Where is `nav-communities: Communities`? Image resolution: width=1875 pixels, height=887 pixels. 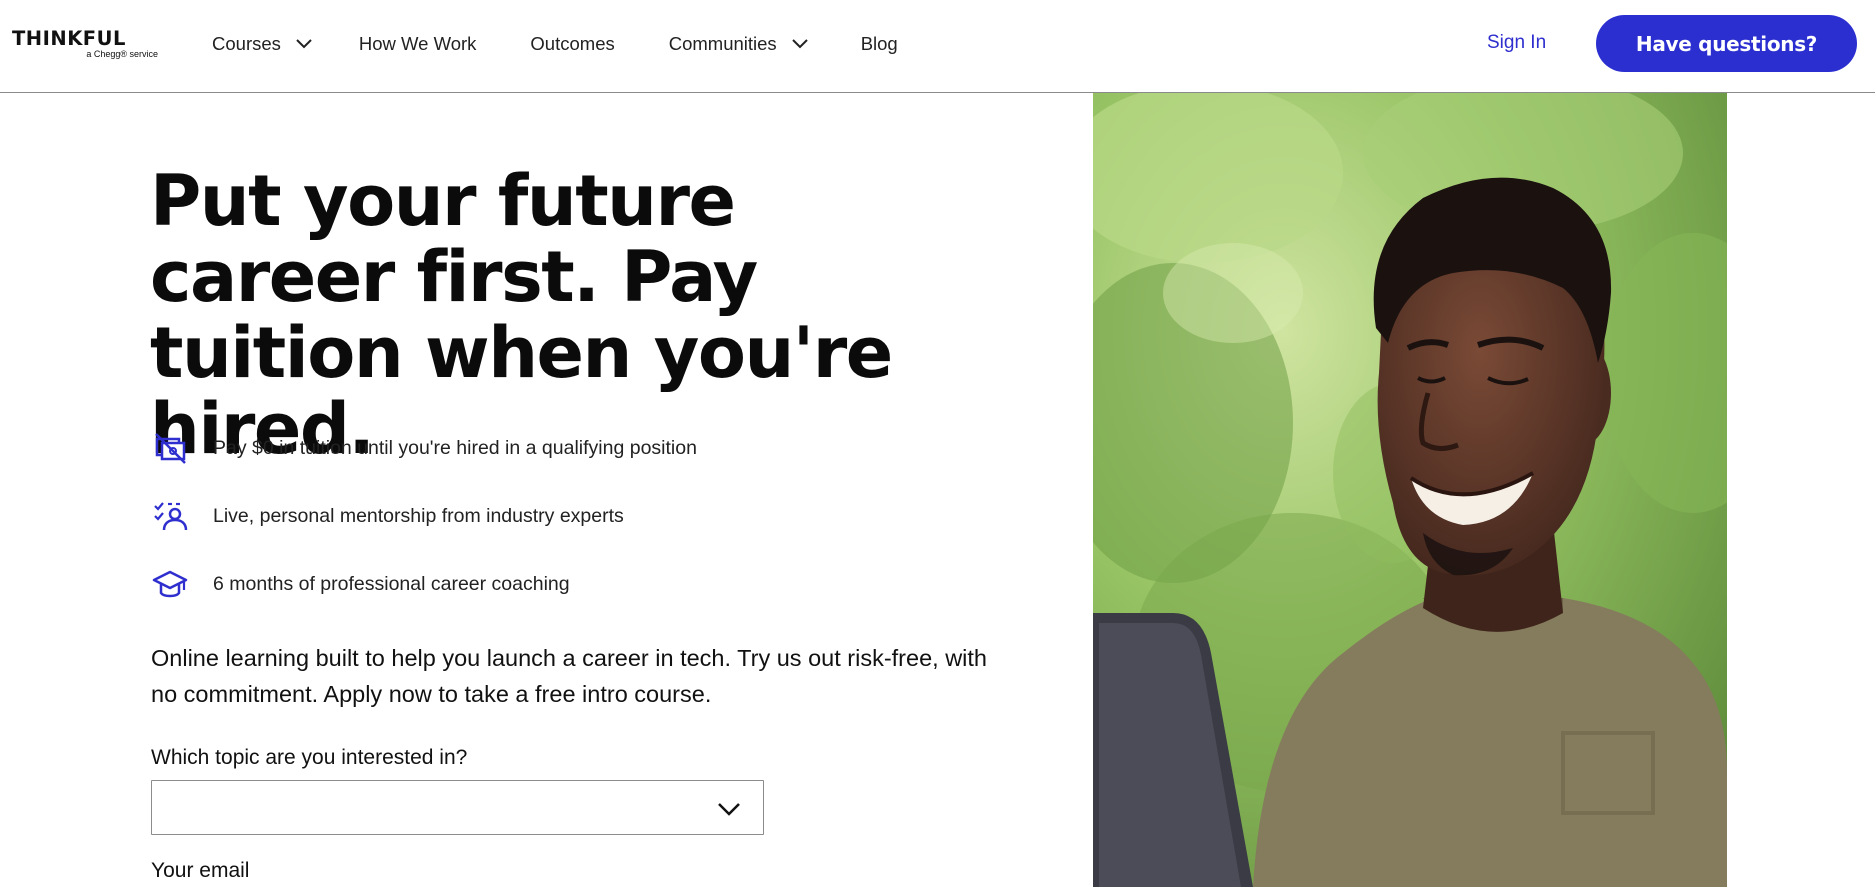 nav-communities: Communities is located at coordinates (739, 44).